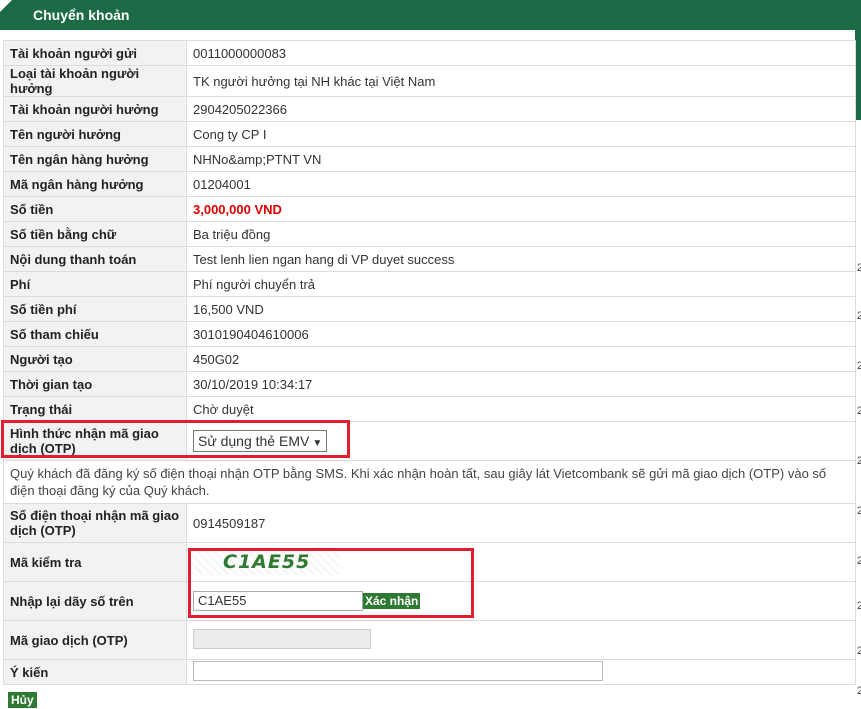 Image resolution: width=861 pixels, height=709 pixels. I want to click on table-row: Thời gian tạo 30/10/2019 10:34:17, so click(429, 384).